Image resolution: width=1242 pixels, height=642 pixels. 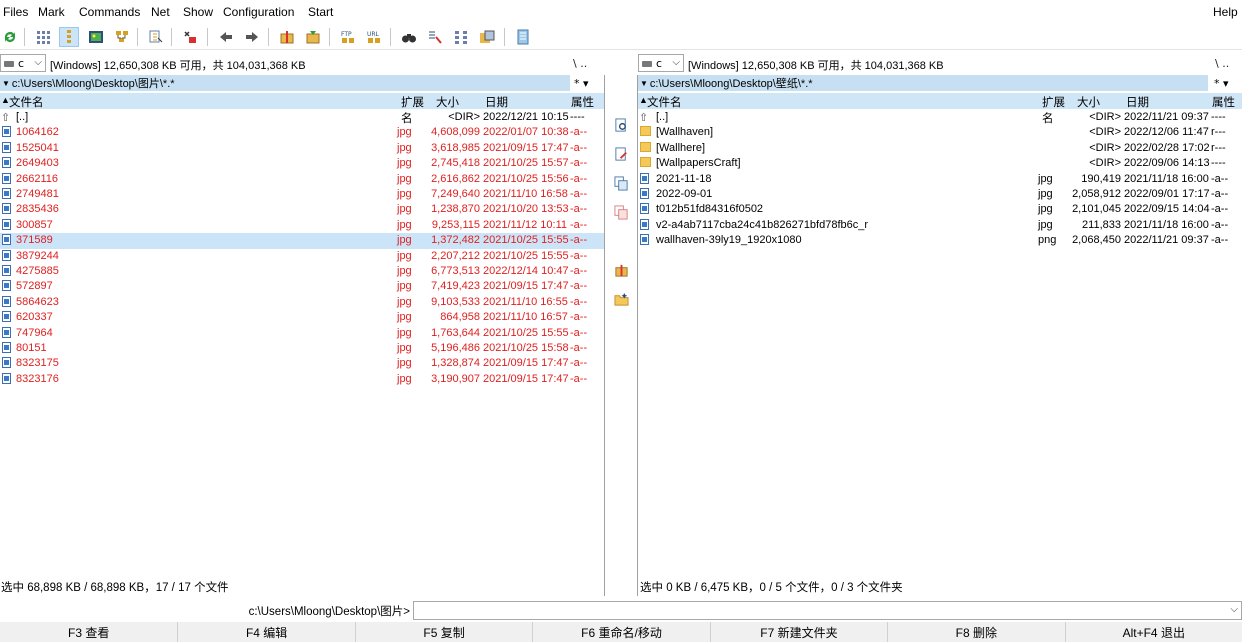 What do you see at coordinates (1153, 632) in the screenshot?
I see `fkey-button: Alt+F4 退出` at bounding box center [1153, 632].